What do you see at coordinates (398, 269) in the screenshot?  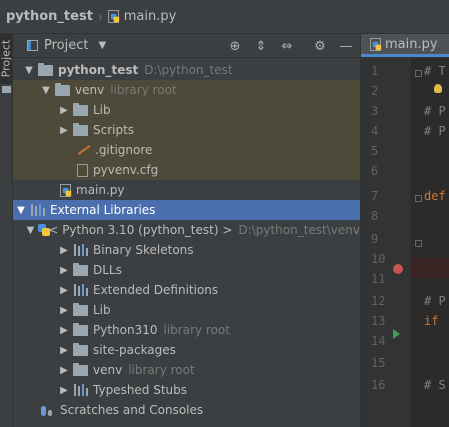 I see `breakpoint-icon` at bounding box center [398, 269].